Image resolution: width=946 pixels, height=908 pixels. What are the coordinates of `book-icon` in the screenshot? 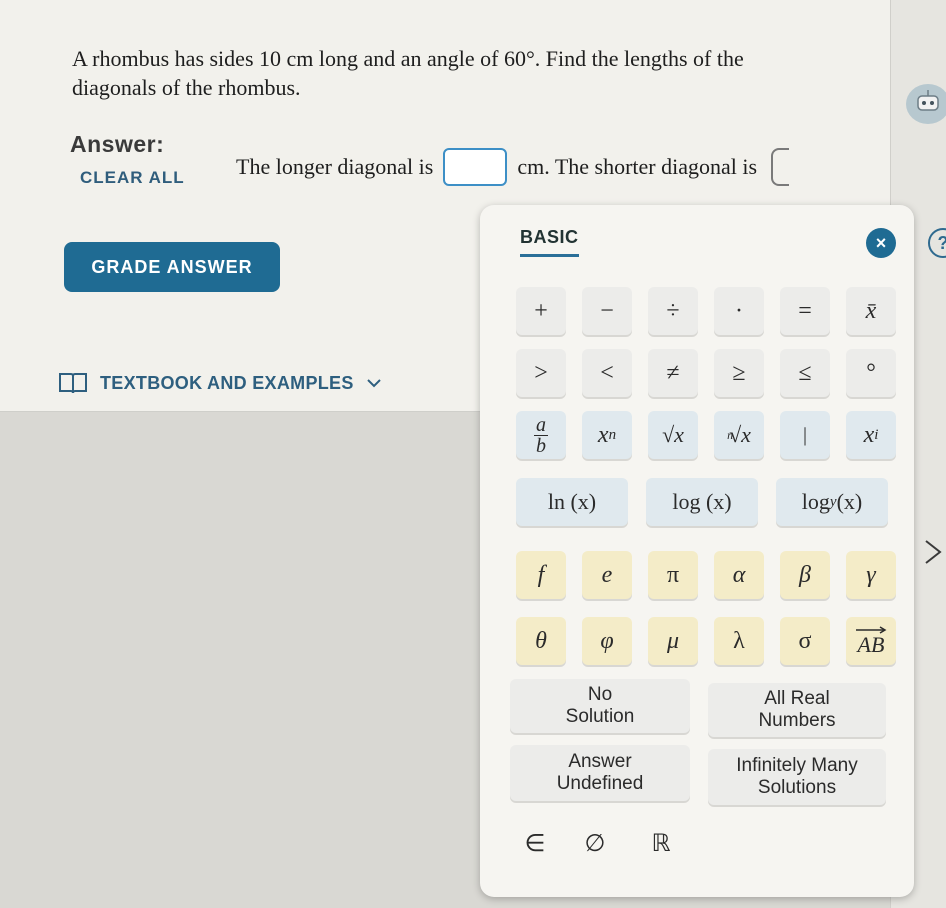 It's located at (73, 383).